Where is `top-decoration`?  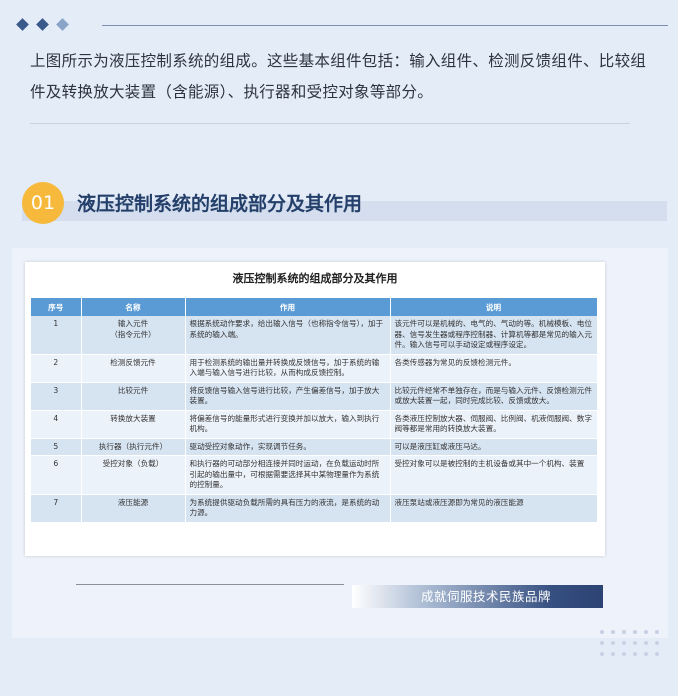 top-decoration is located at coordinates (342, 26).